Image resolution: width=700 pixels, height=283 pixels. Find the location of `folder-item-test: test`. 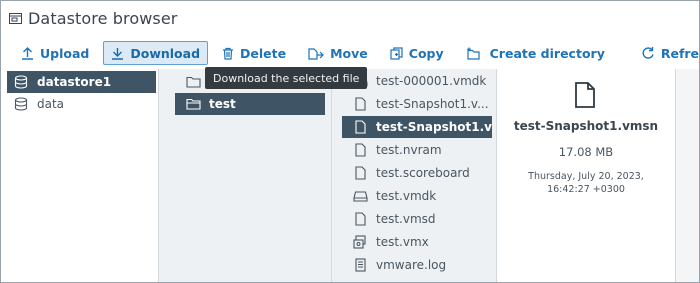

folder-item-test: test is located at coordinates (250, 104).